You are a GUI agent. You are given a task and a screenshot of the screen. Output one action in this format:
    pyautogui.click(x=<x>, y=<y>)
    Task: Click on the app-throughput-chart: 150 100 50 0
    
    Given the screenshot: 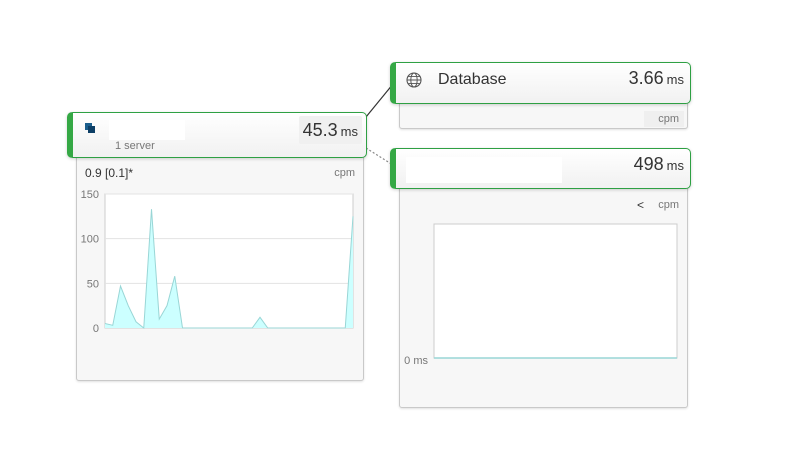 What is the action you would take?
    pyautogui.click(x=217, y=262)
    